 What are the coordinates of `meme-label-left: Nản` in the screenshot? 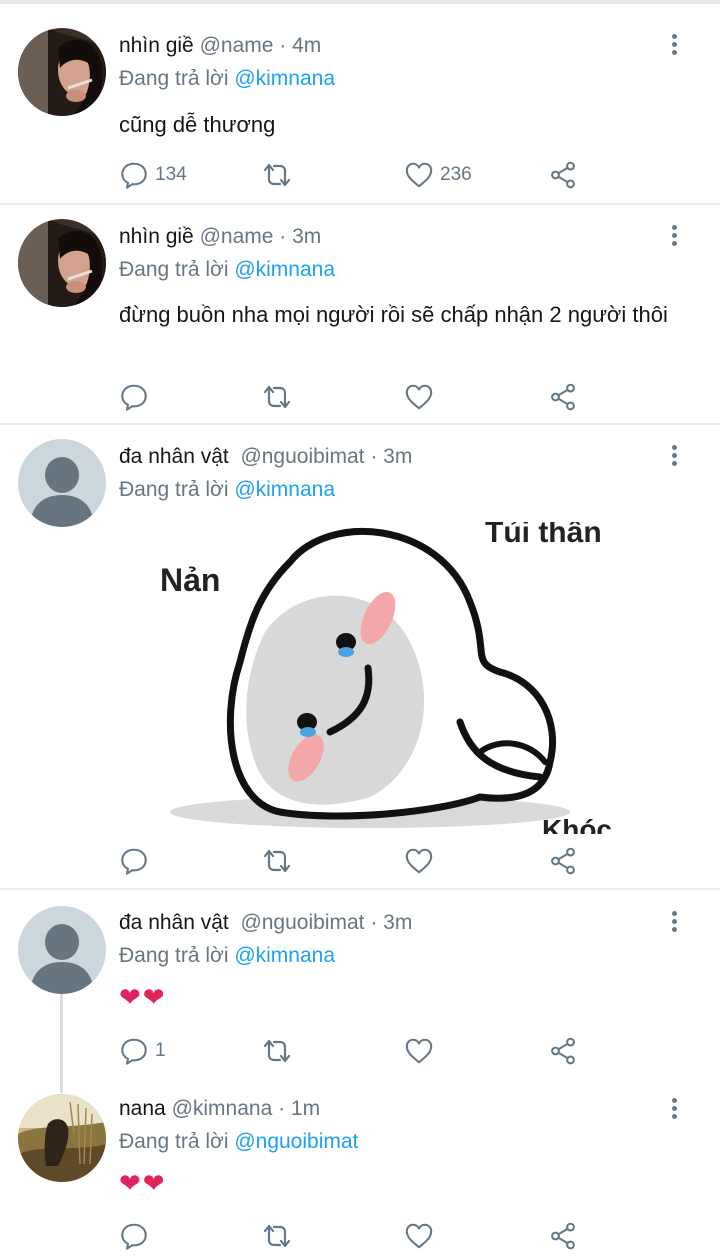 It's located at (190, 580).